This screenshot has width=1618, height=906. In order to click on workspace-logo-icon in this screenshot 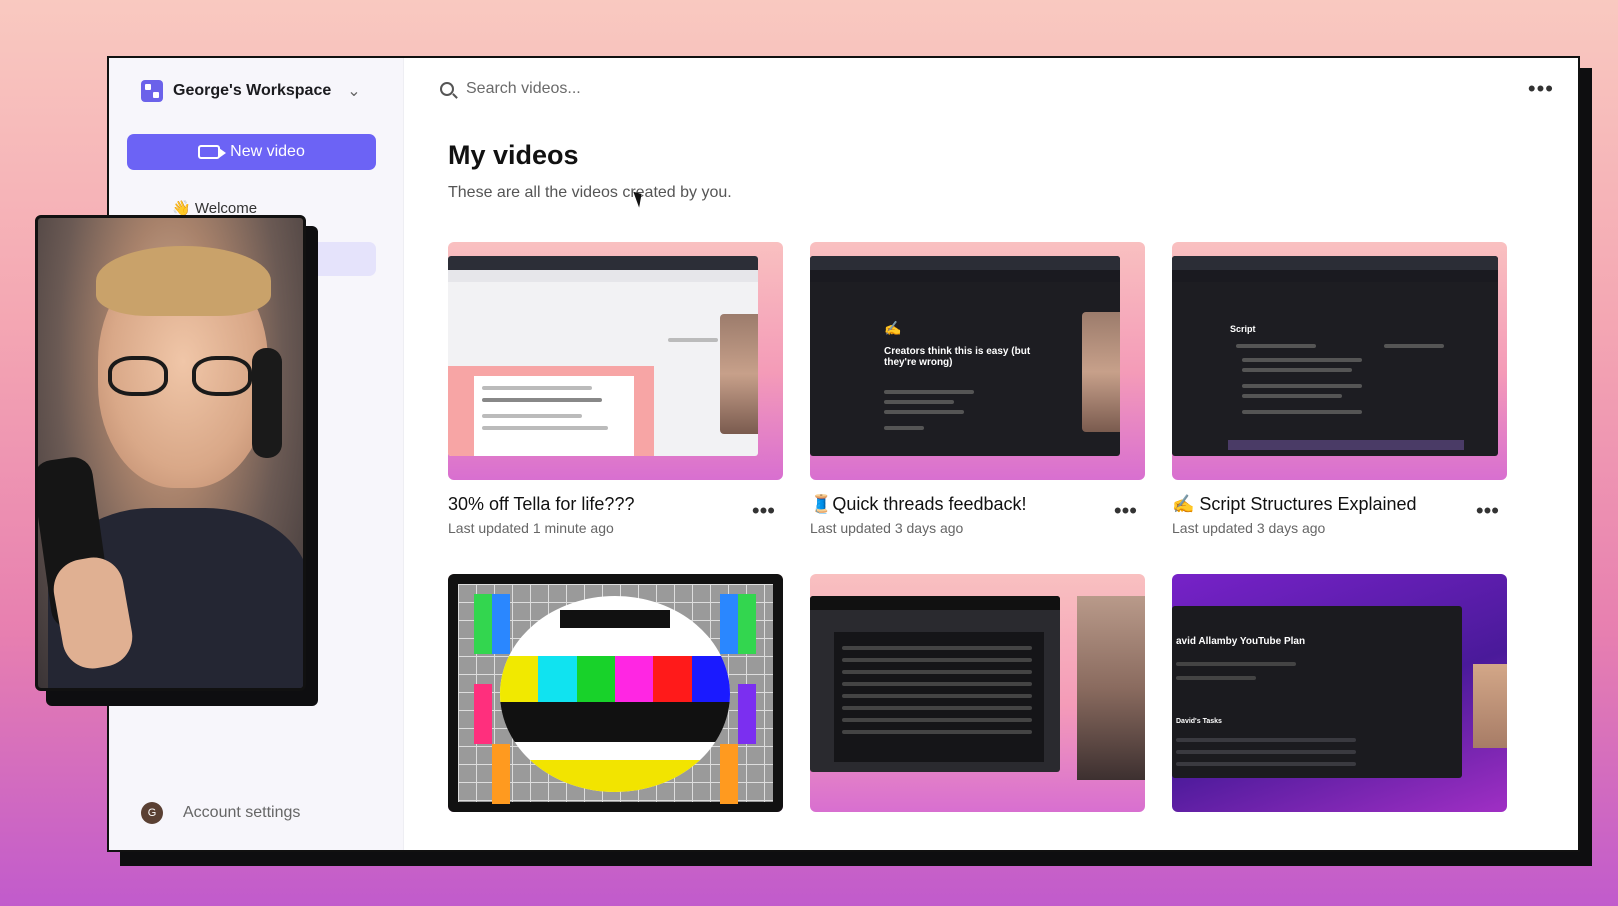, I will do `click(152, 91)`.